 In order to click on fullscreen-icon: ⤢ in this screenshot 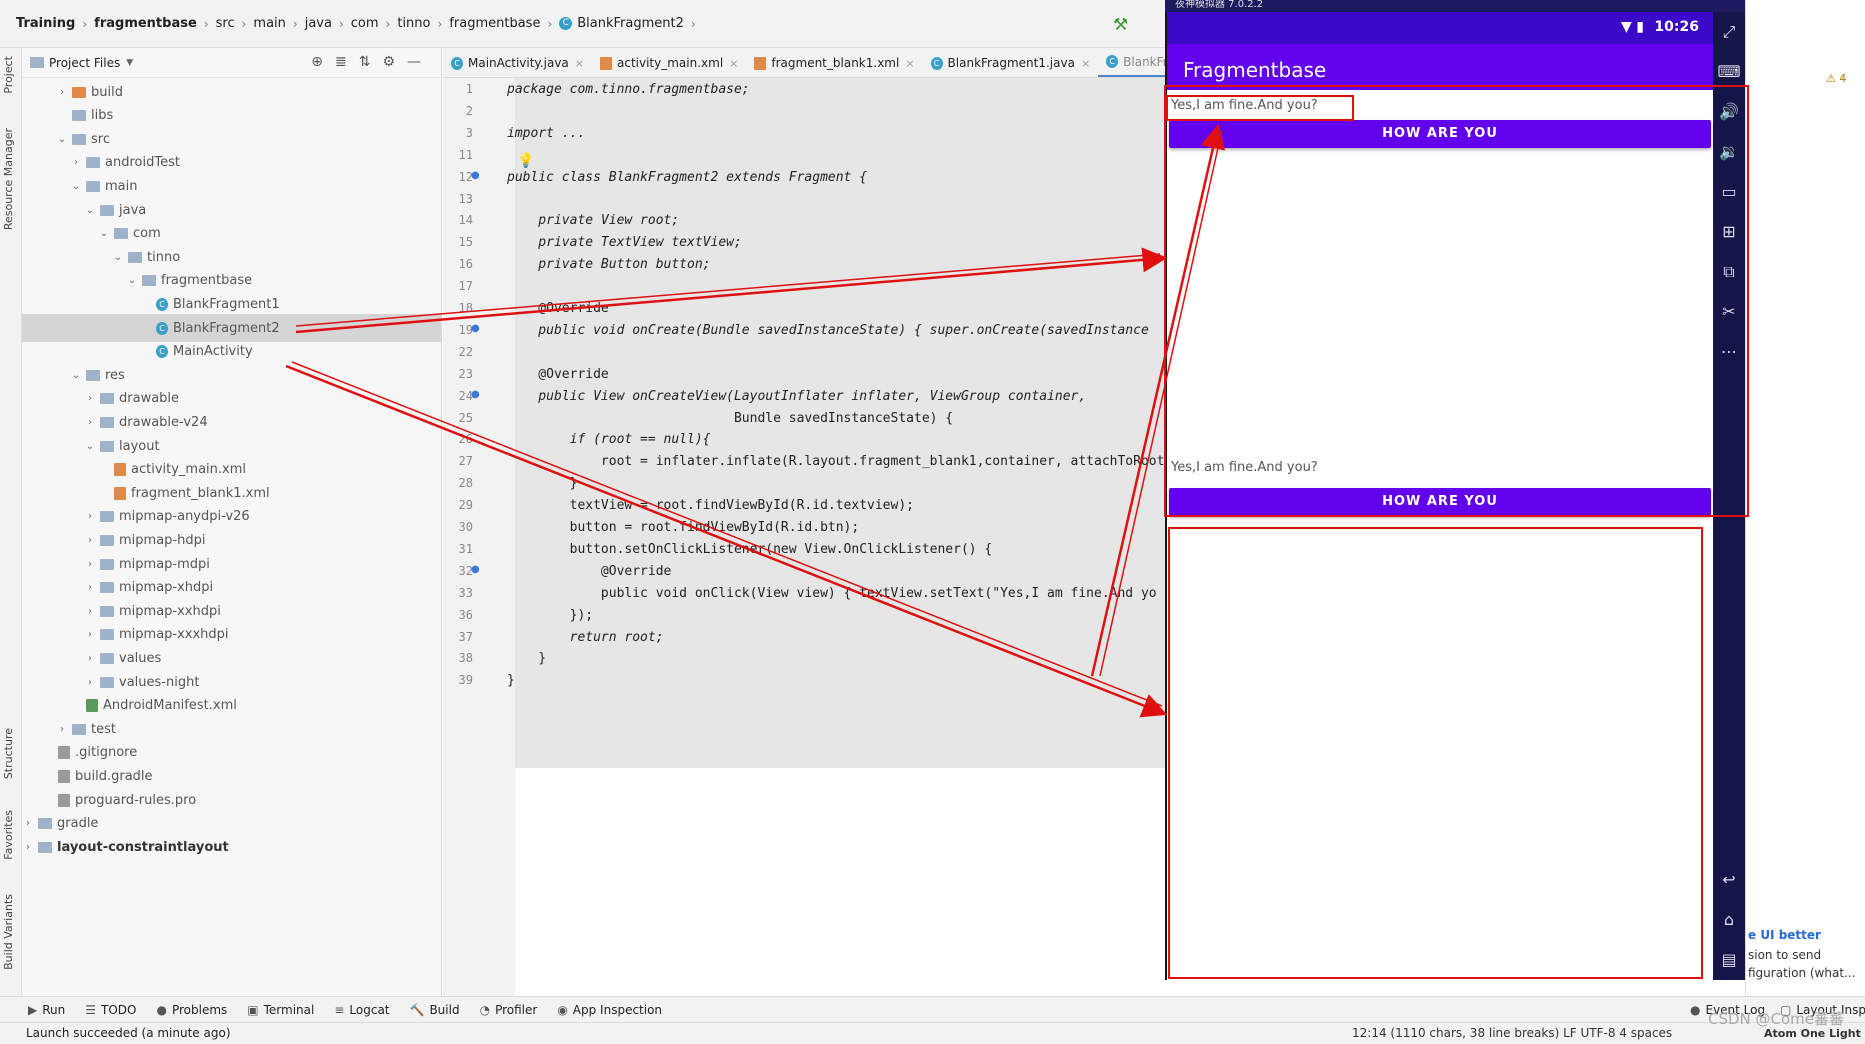, I will do `click(1729, 32)`.